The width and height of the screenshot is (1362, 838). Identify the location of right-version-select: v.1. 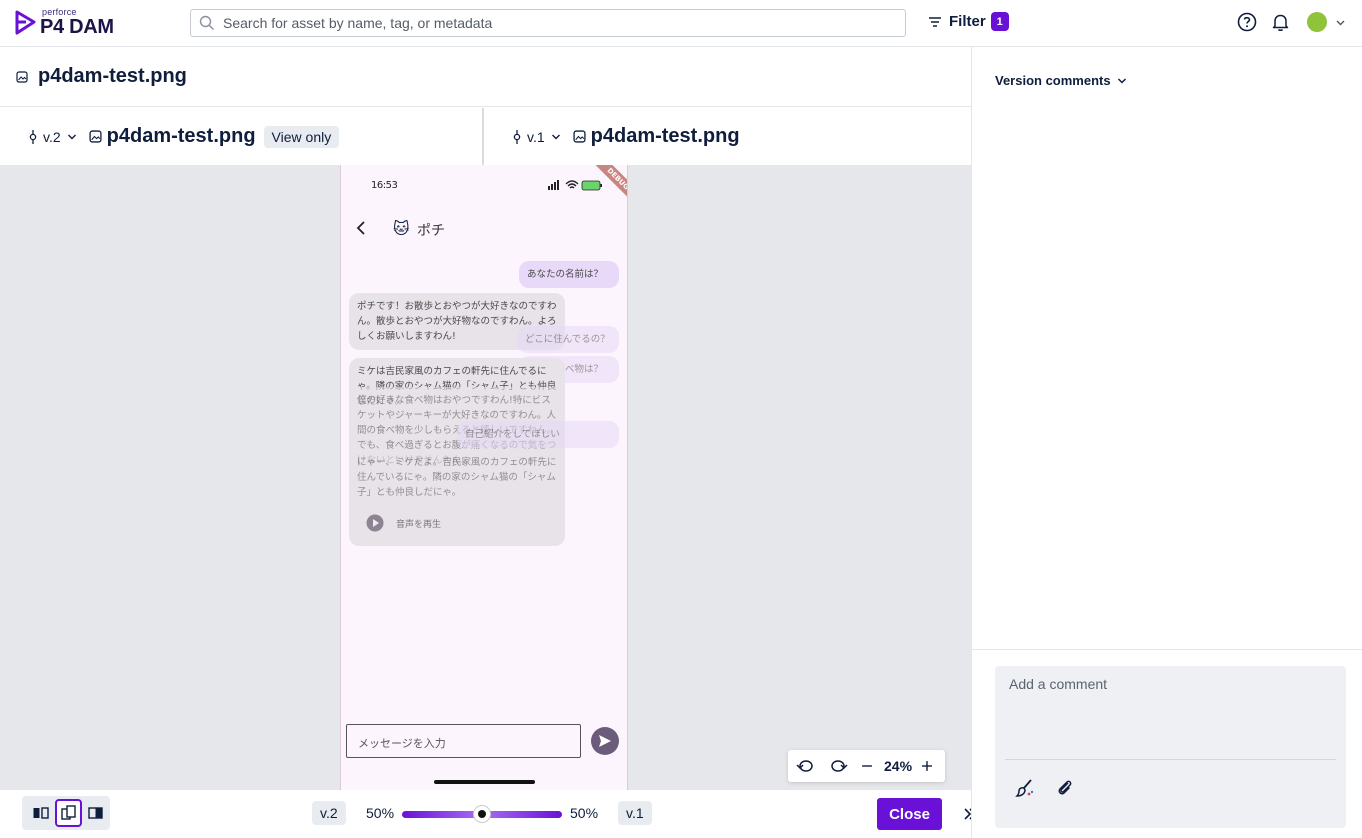
(536, 137).